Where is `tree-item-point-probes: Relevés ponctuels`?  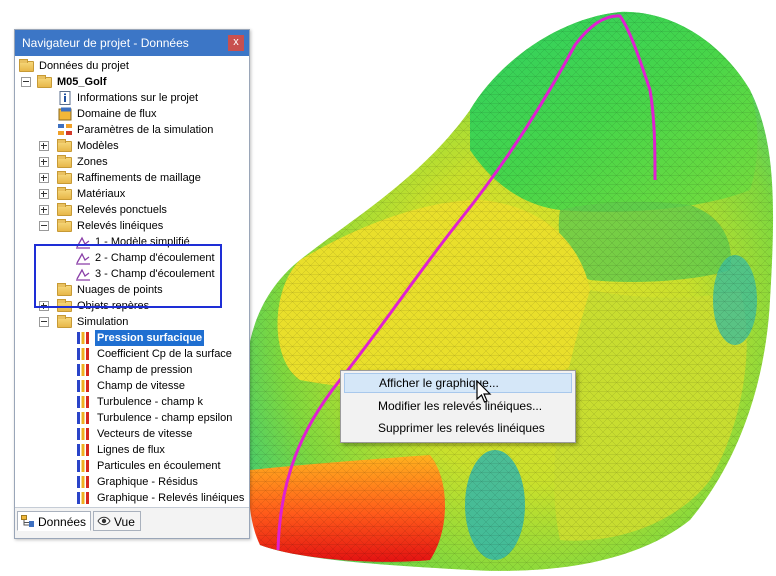
tree-item-point-probes: Relevés ponctuels is located at coordinates (129, 210).